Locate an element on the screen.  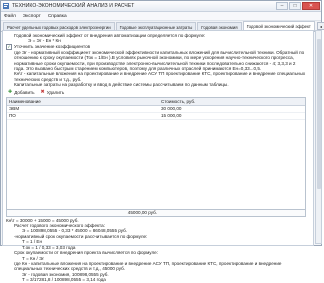
table-row: ПО 15 000,00 is located at coordinates (156, 116).